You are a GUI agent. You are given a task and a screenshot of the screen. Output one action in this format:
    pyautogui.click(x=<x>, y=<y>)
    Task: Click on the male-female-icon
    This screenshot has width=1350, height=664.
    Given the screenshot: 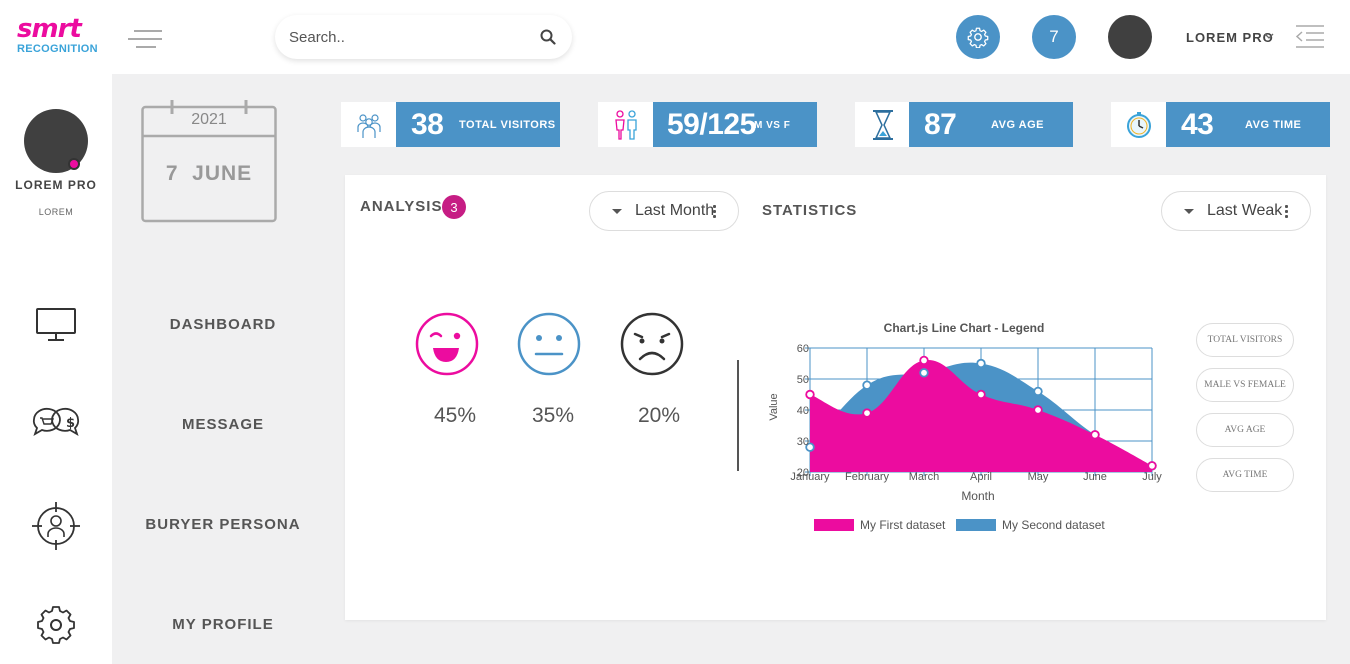 What is the action you would take?
    pyautogui.click(x=625, y=124)
    